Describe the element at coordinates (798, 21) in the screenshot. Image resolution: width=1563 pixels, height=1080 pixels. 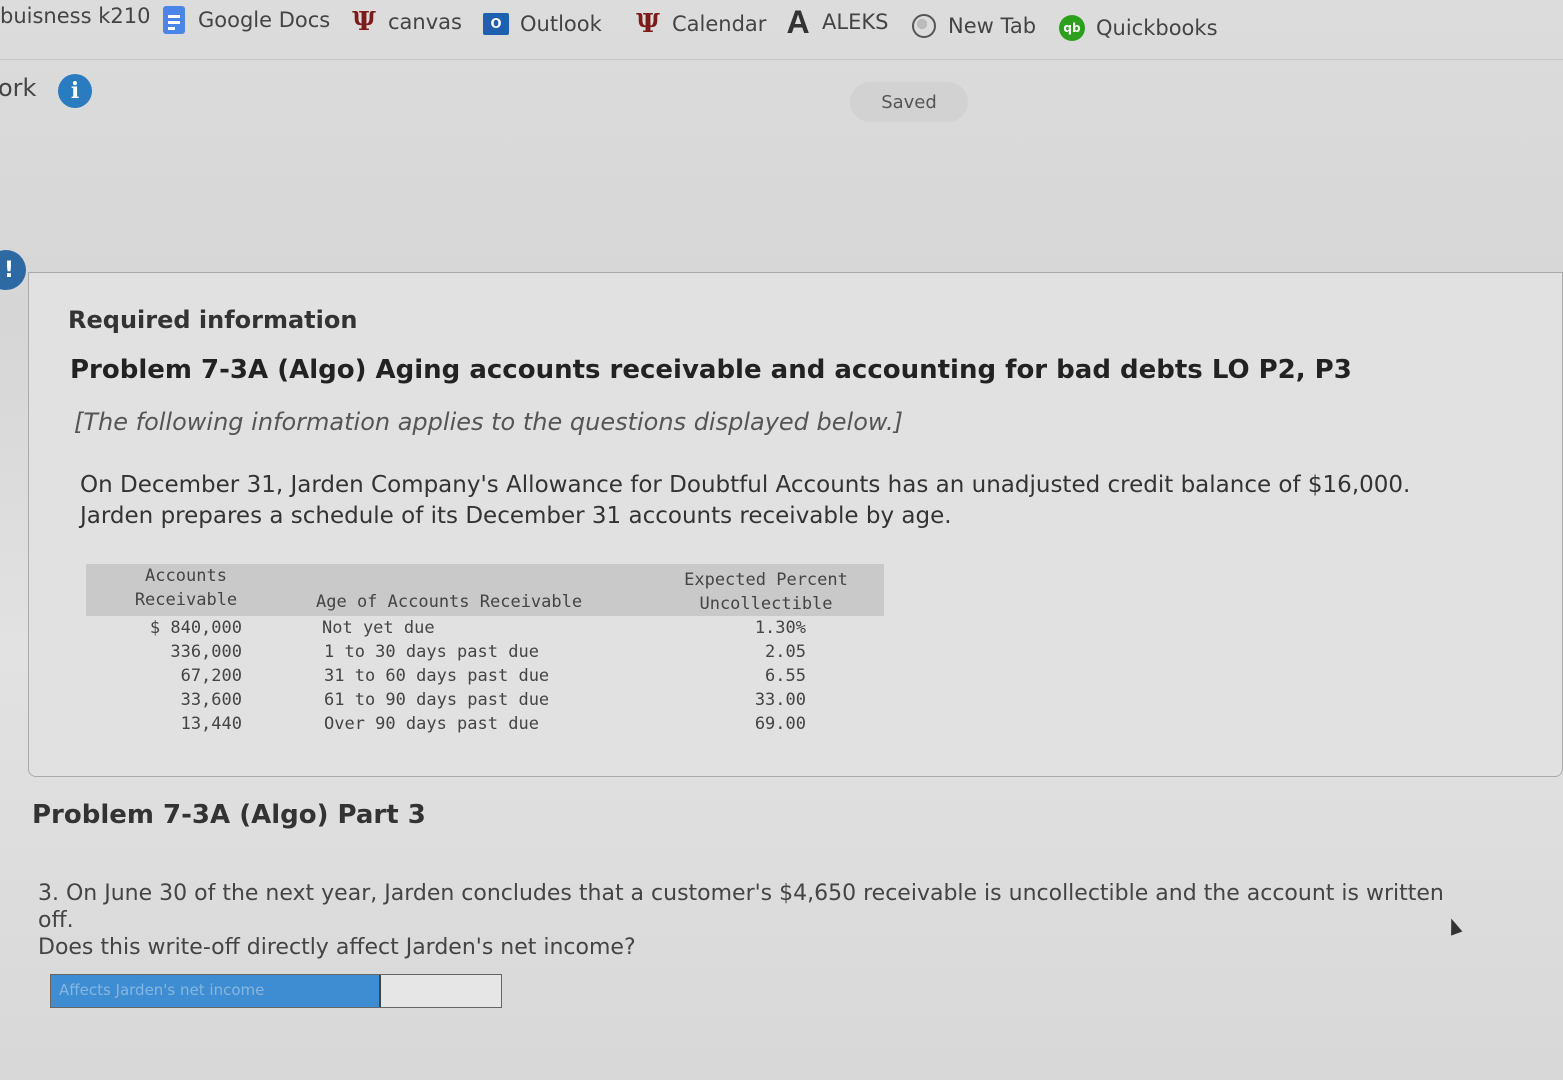
I see `aleks-icon: A` at that location.